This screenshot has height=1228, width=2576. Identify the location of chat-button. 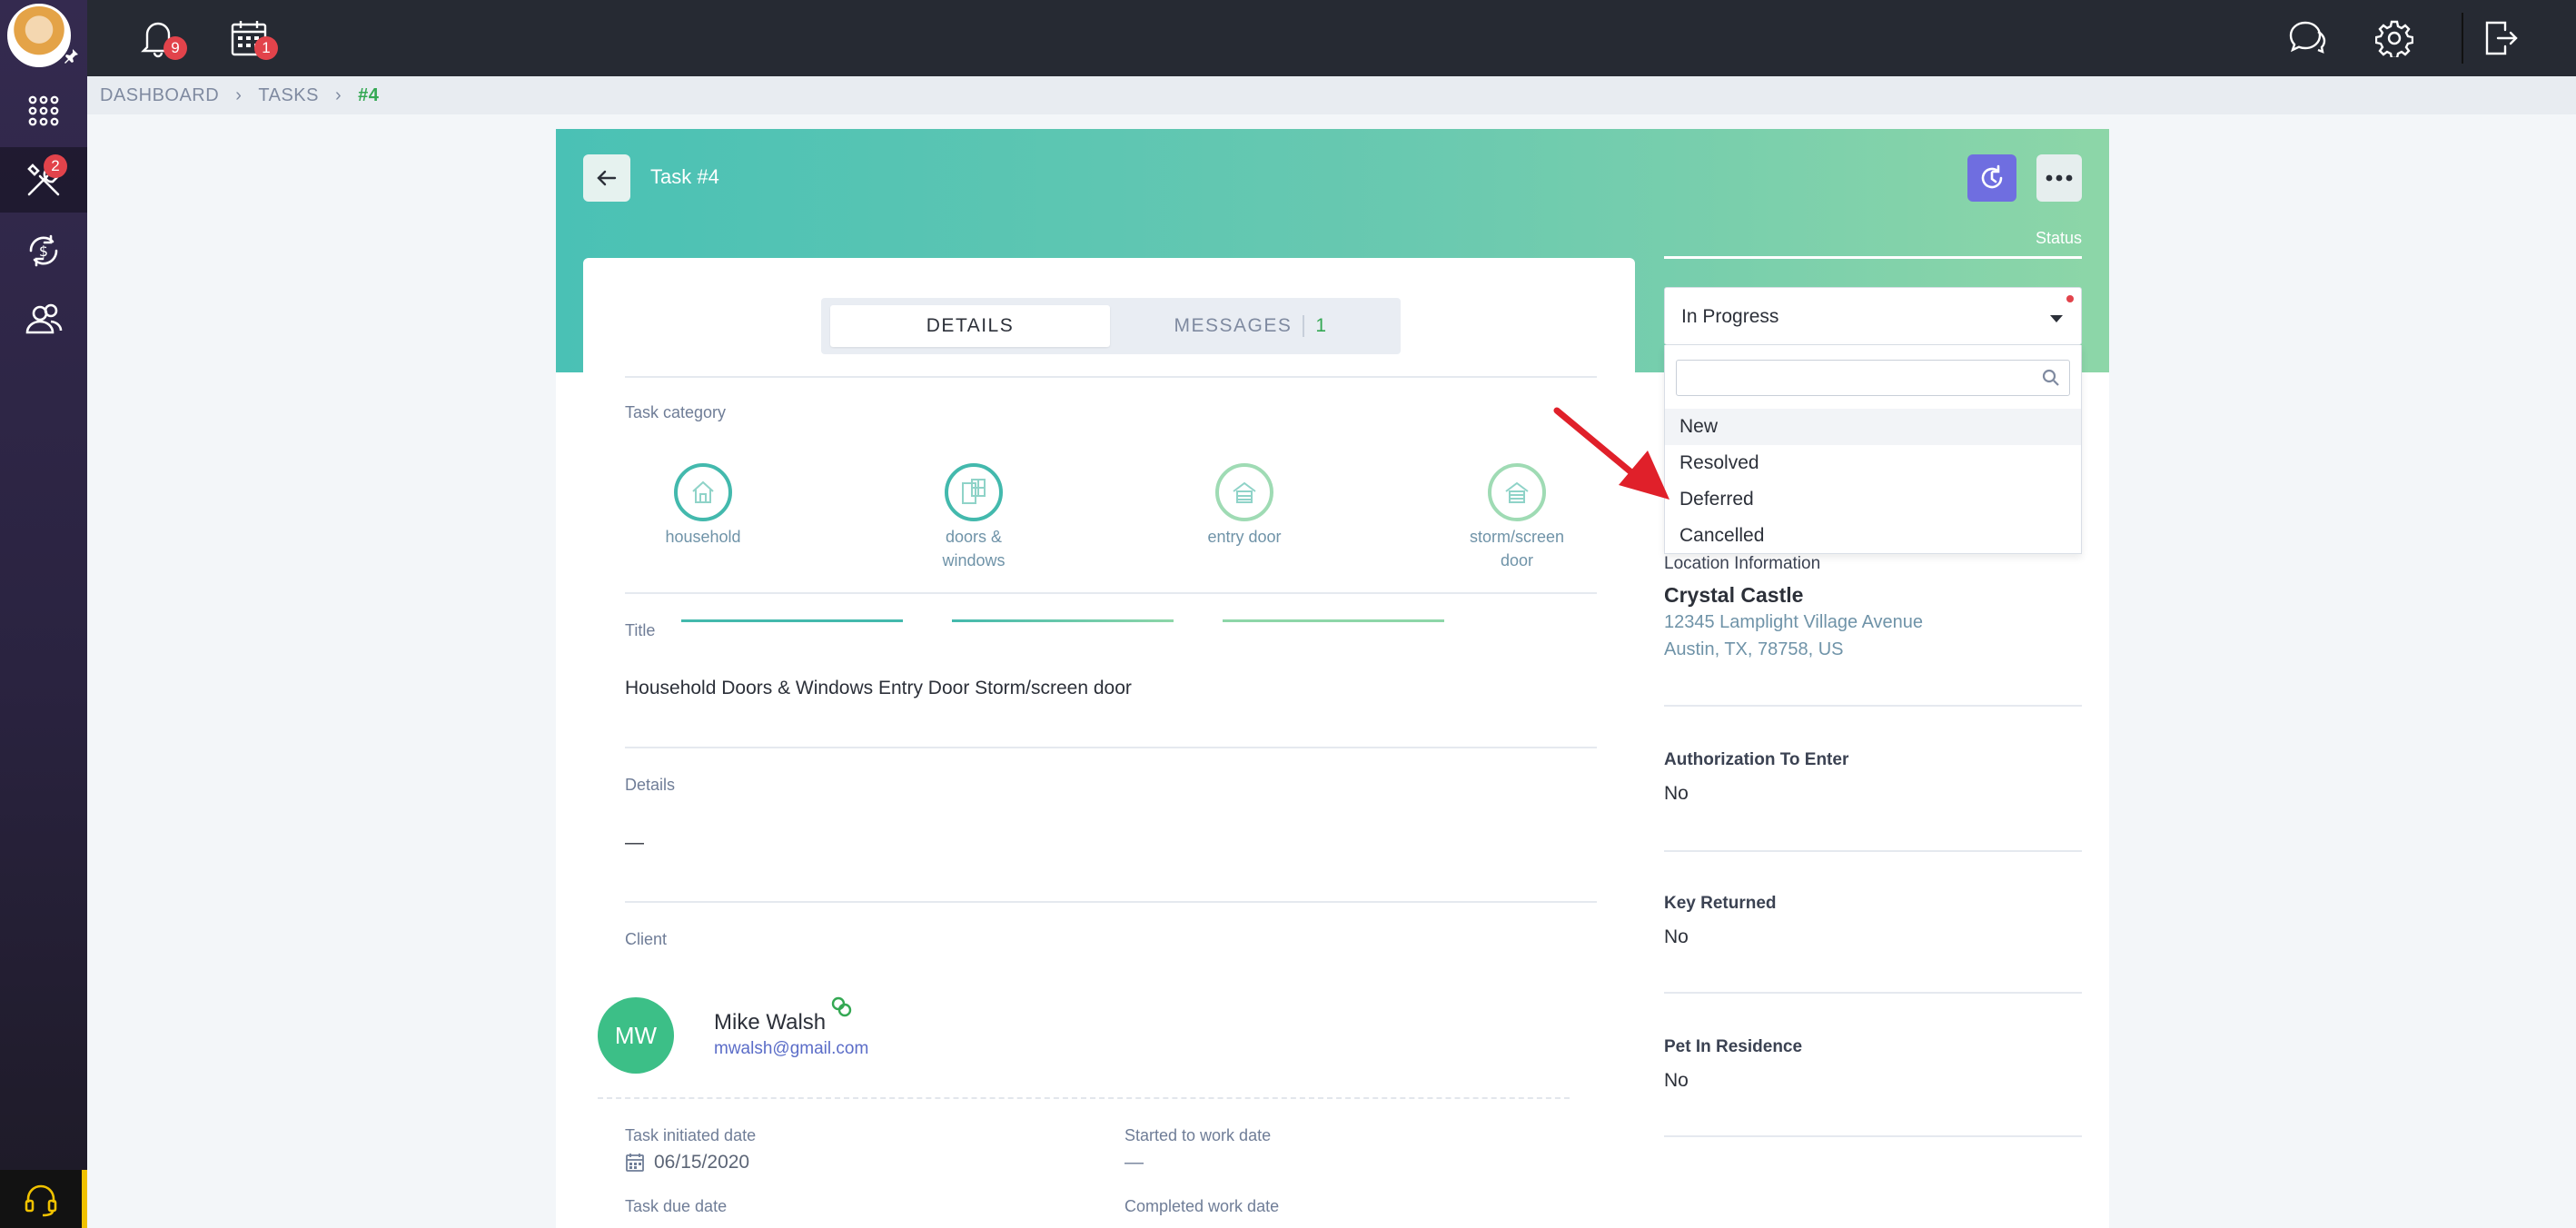
(2307, 38).